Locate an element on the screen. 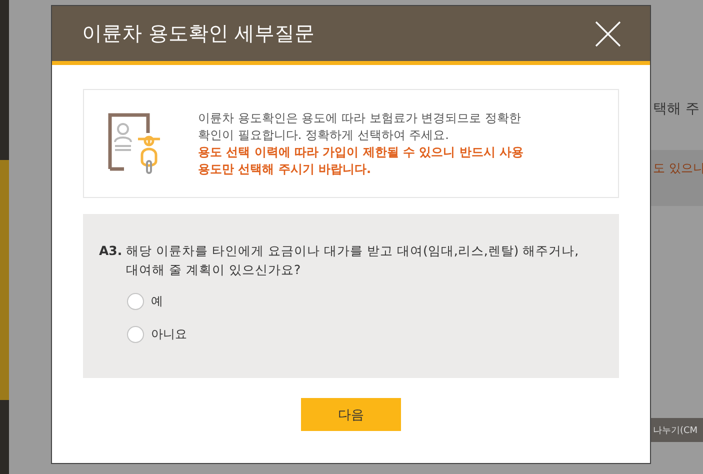  close-icon is located at coordinates (608, 34).